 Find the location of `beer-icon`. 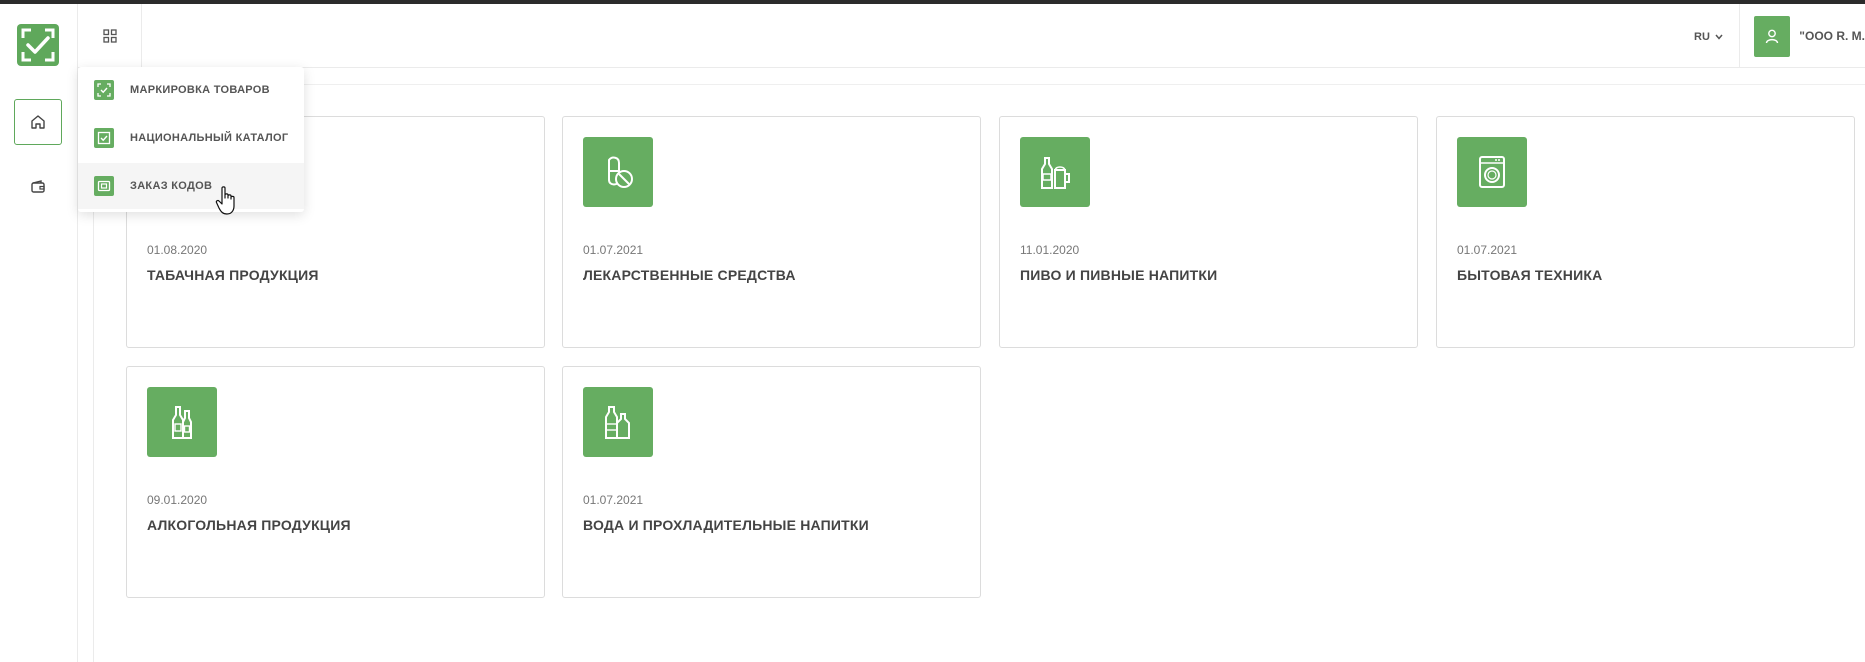

beer-icon is located at coordinates (1055, 172).